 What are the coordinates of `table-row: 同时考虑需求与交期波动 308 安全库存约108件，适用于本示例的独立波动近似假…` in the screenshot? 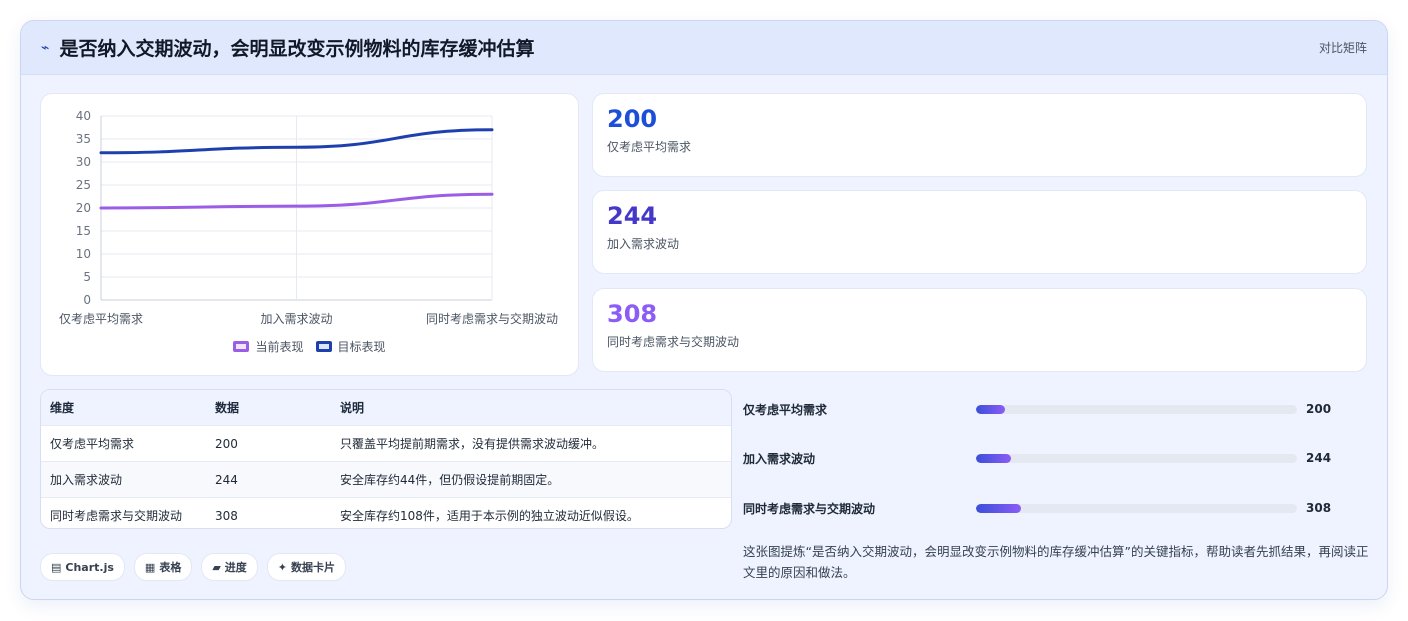 It's located at (386, 512).